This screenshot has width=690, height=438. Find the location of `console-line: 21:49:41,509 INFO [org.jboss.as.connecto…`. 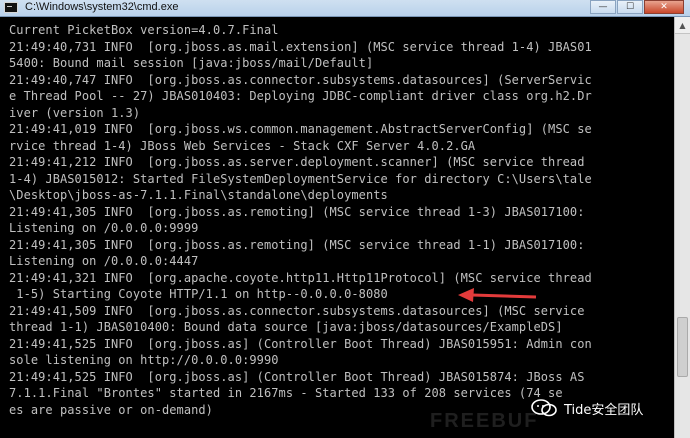

console-line: 21:49:41,509 INFO [org.jboss.as.connecto… is located at coordinates (297, 310).